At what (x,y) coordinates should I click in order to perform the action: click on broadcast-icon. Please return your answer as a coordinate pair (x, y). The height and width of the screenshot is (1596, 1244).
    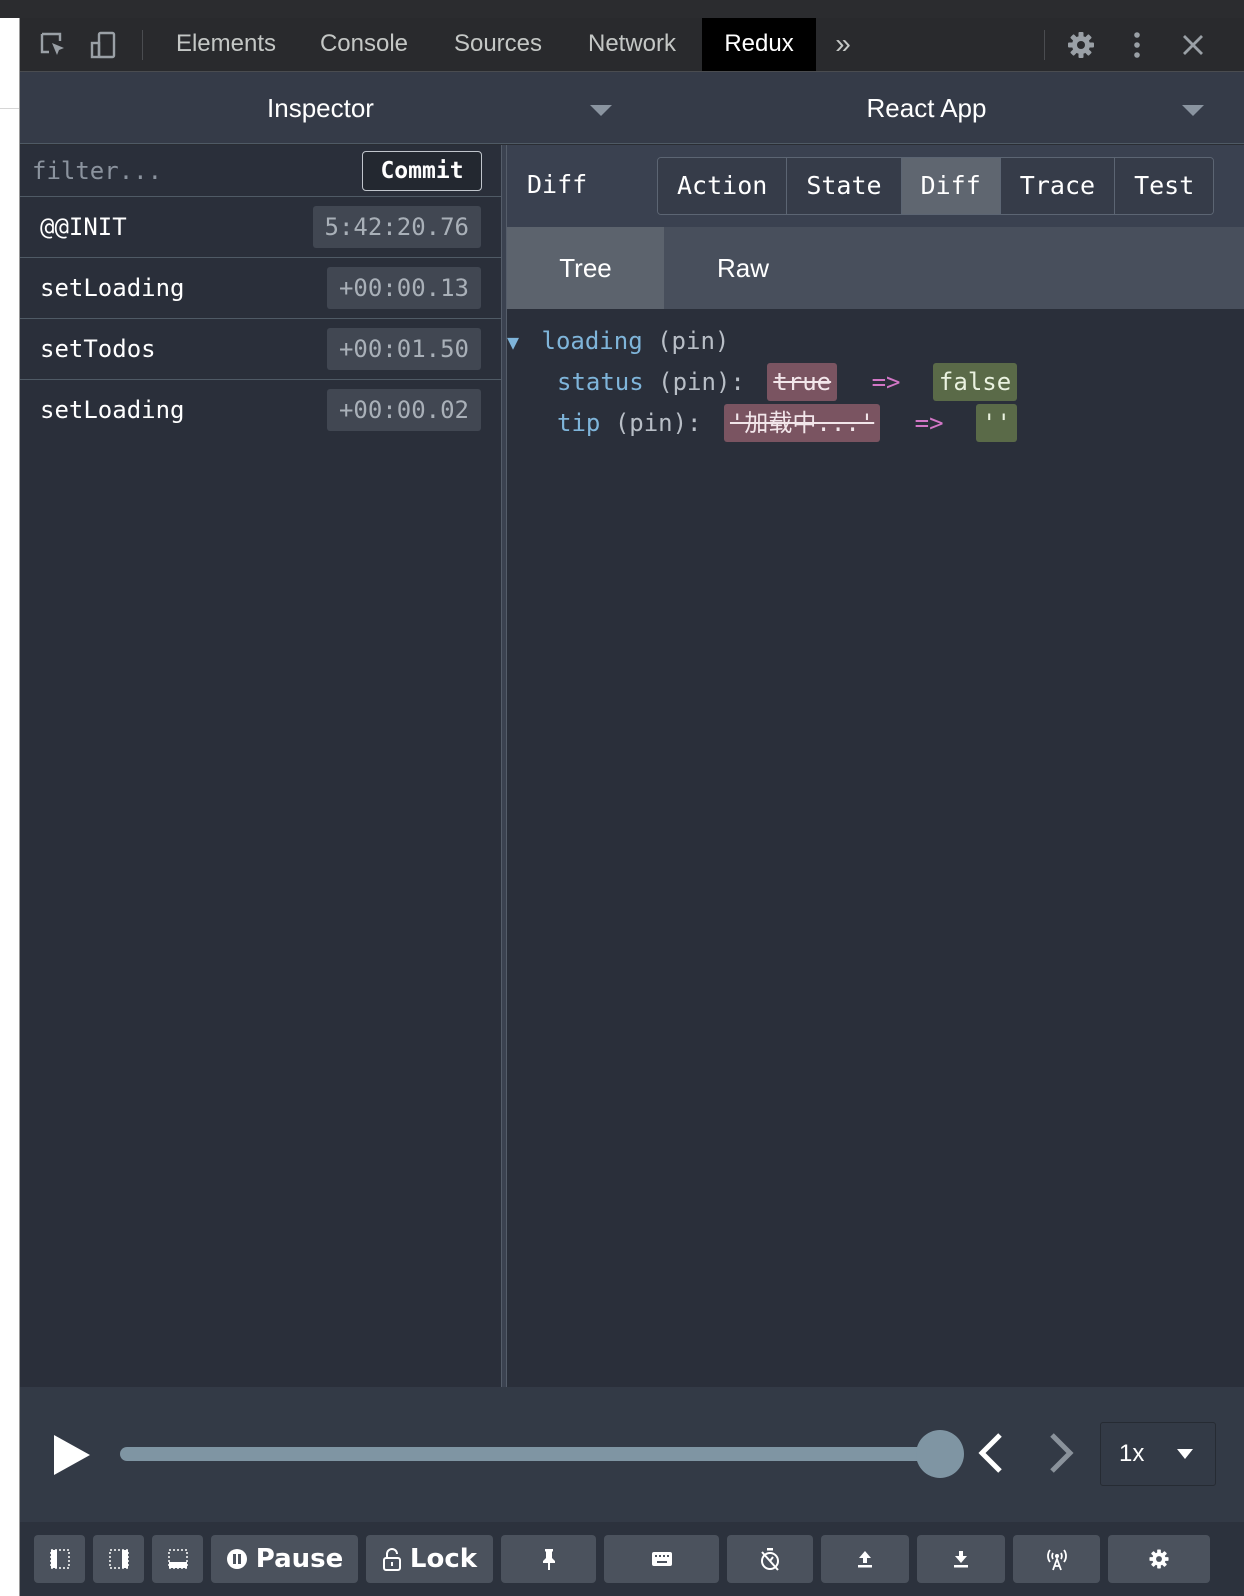
    Looking at the image, I should click on (1057, 1559).